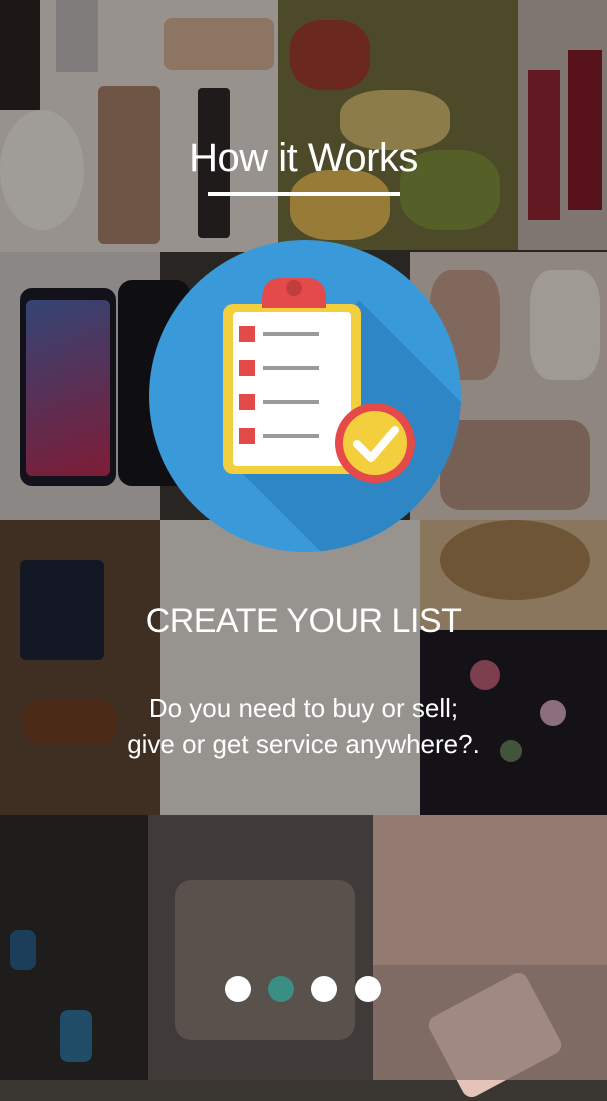  Describe the element at coordinates (304, 194) in the screenshot. I see `title-underline` at that location.